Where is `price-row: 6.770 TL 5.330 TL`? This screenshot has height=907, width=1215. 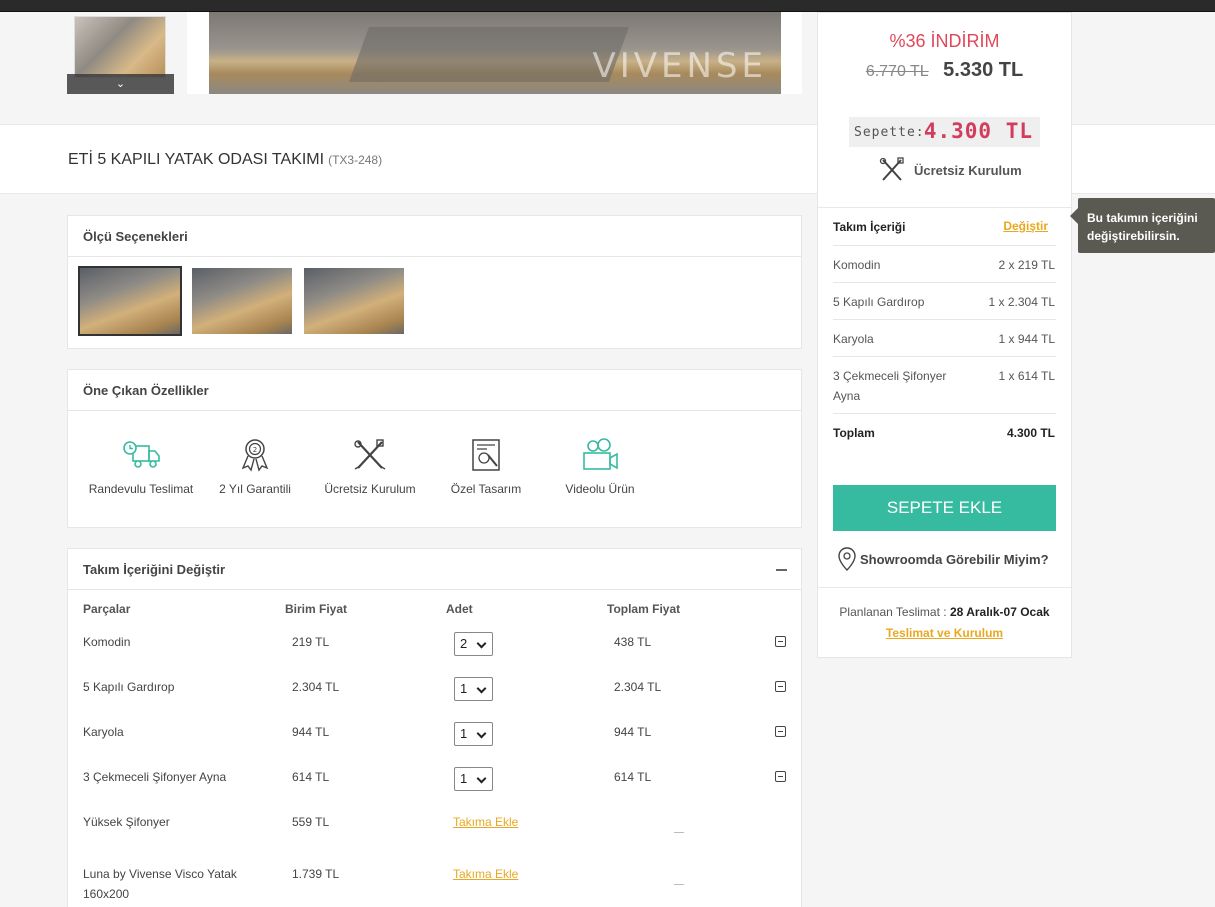
price-row: 6.770 TL 5.330 TL is located at coordinates (944, 70).